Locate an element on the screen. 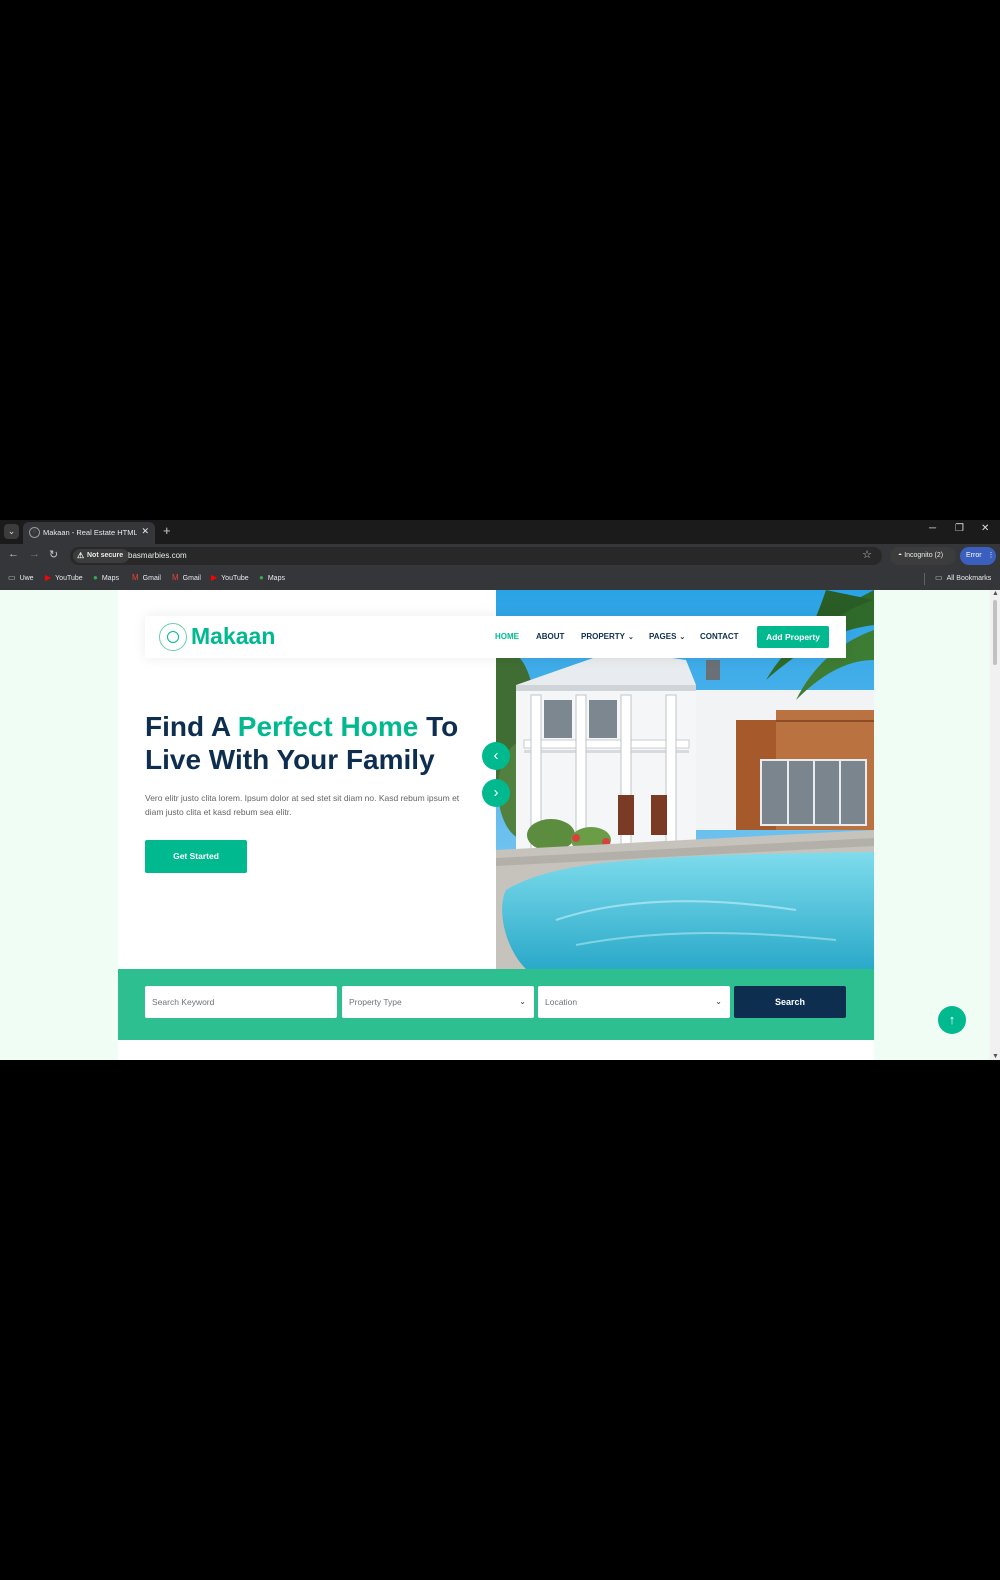 This screenshot has height=1580, width=1000. location-select: Location ⌄ is located at coordinates (634, 1002).